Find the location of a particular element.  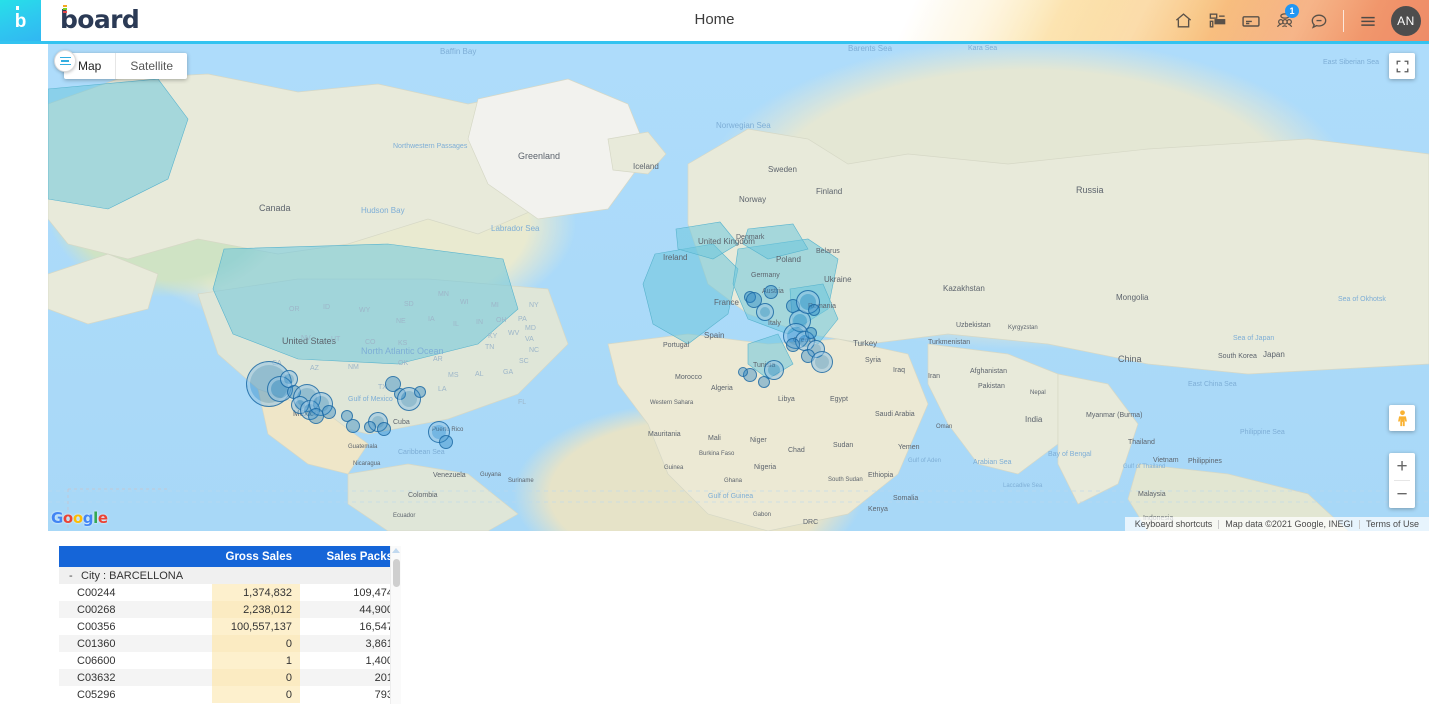

header-icon-bar: 1 AN is located at coordinates (1293, 20).